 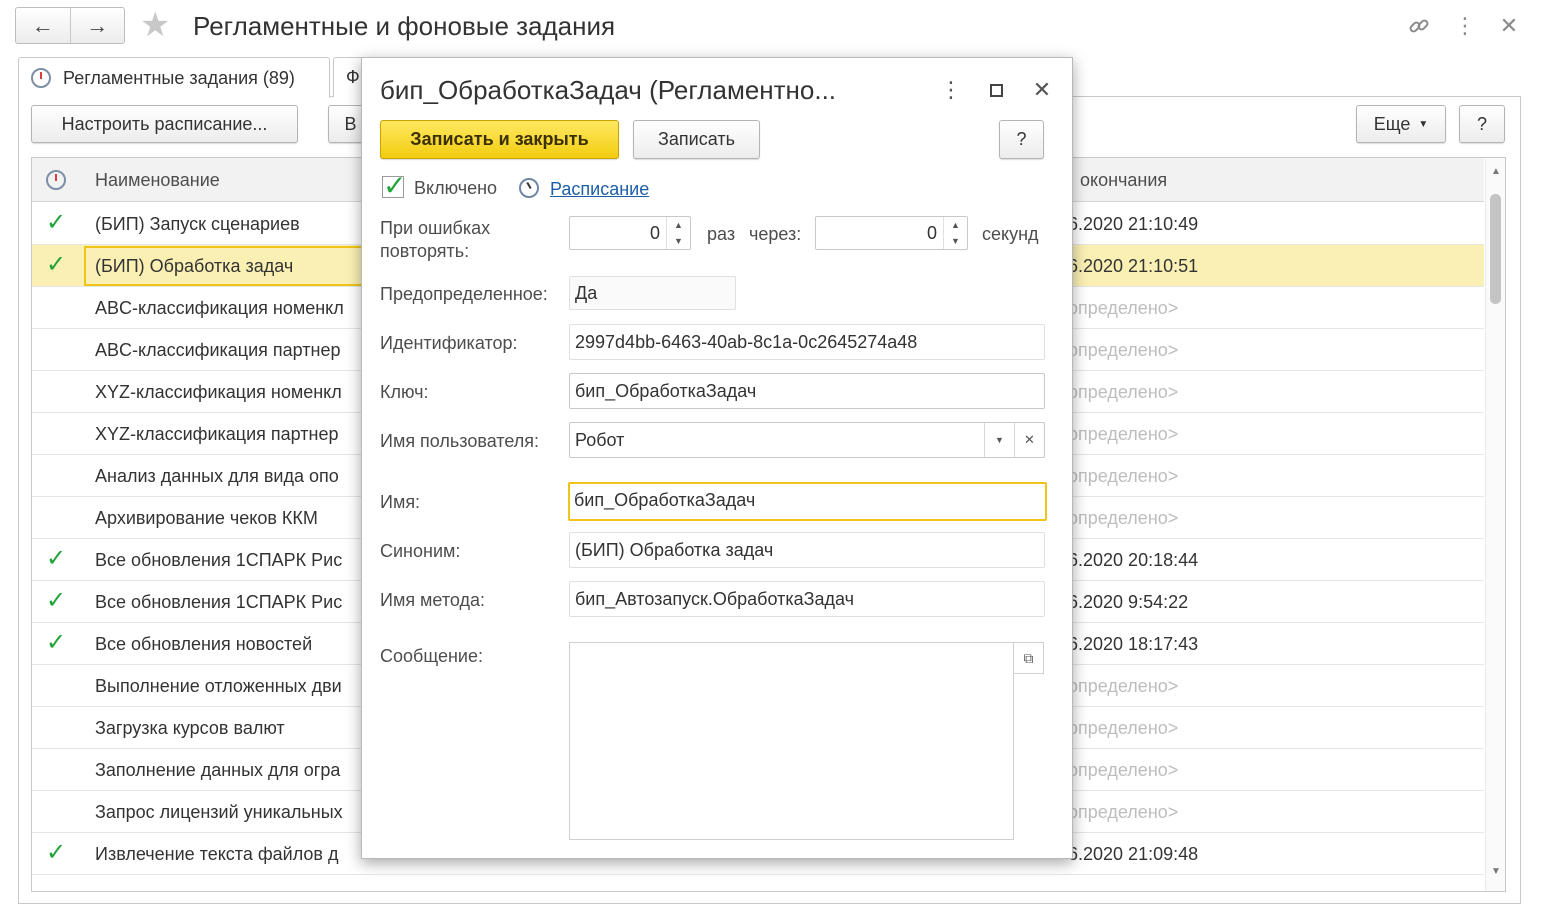 I want to click on forward-button: →, so click(x=97, y=25).